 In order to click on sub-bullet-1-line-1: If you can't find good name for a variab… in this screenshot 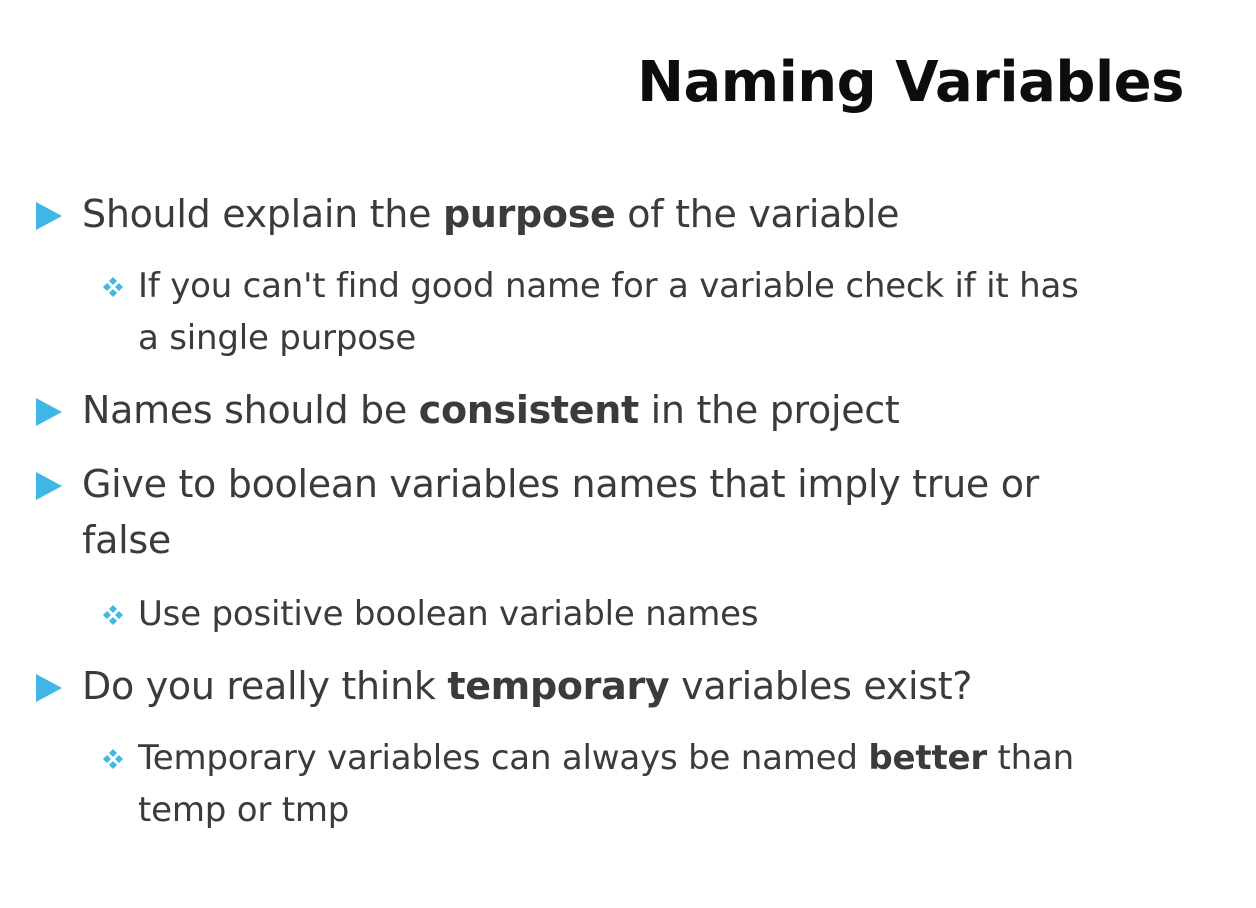, I will do `click(608, 286)`.